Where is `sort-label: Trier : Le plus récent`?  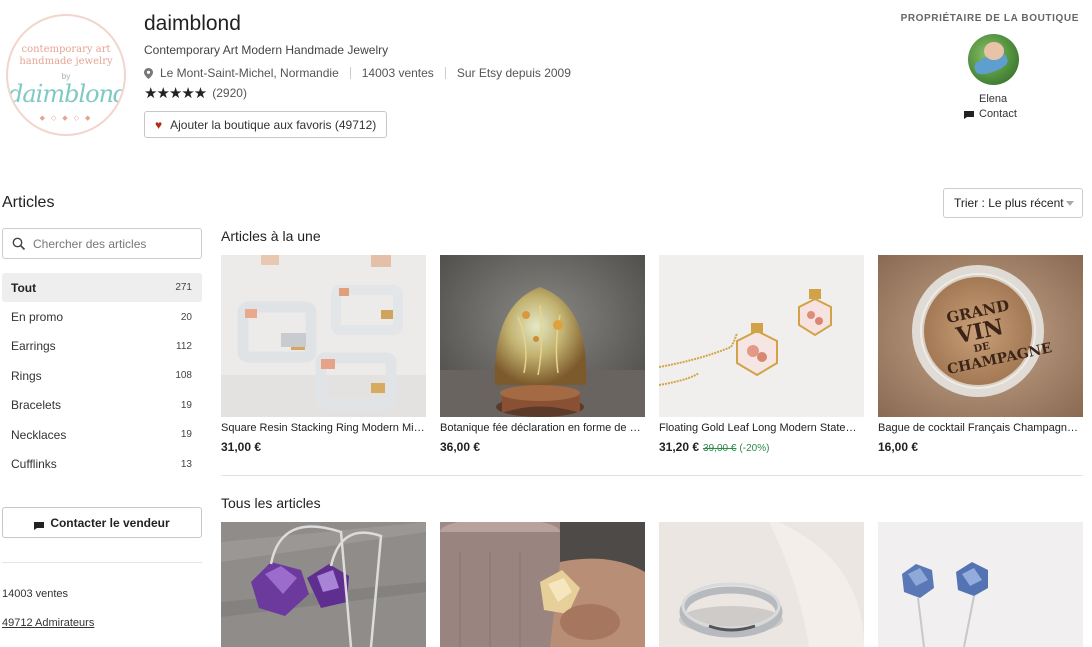
sort-label: Trier : Le plus récent is located at coordinates (1009, 203).